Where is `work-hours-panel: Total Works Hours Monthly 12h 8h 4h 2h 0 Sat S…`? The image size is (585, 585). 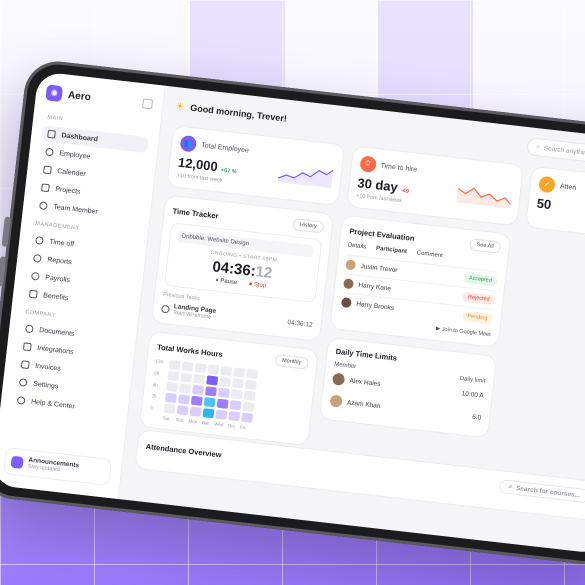
work-hours-panel: Total Works Hours Monthly 12h 8h 4h 2h 0 Sat S… is located at coordinates (228, 388).